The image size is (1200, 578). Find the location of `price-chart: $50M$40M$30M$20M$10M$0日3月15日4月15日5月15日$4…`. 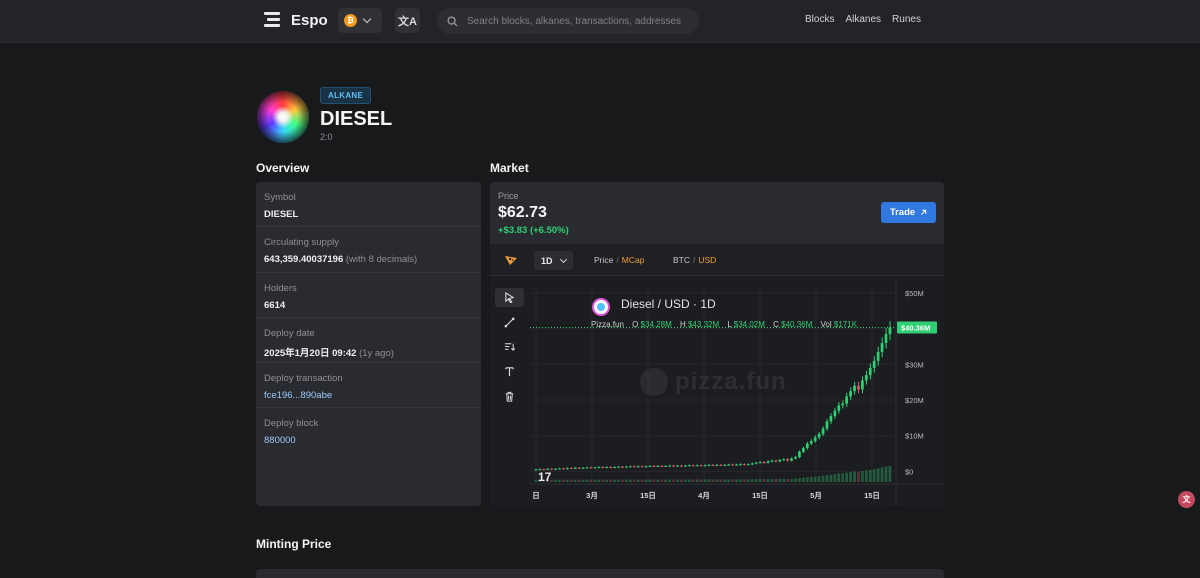

price-chart: $50M$40M$30M$20M$10M$0日3月15日4月15日5月15日$4… is located at coordinates (737, 392).